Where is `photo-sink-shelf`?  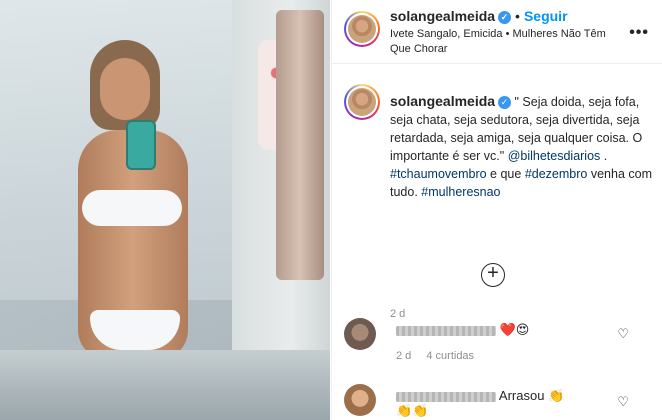
photo-sink-shelf is located at coordinates (165, 385).